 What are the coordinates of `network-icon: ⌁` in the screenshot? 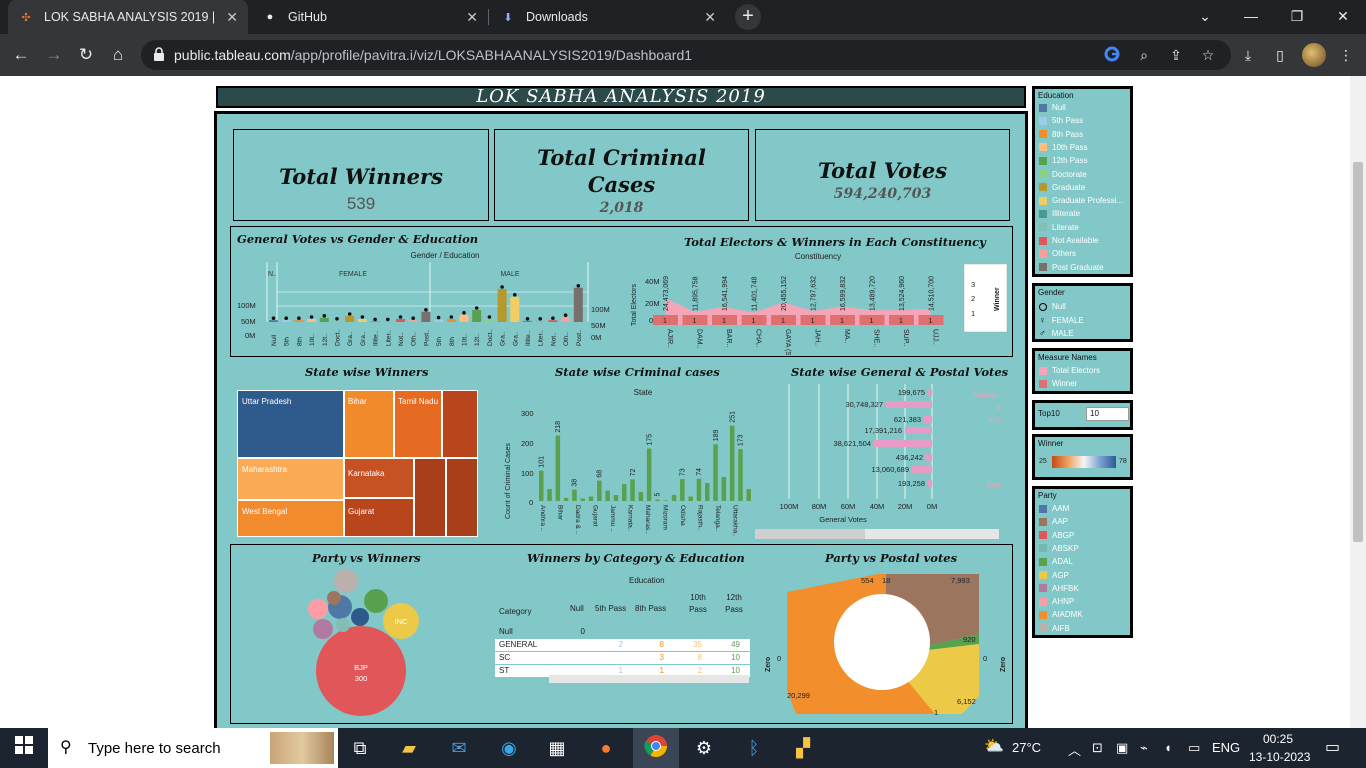 It's located at (1144, 748).